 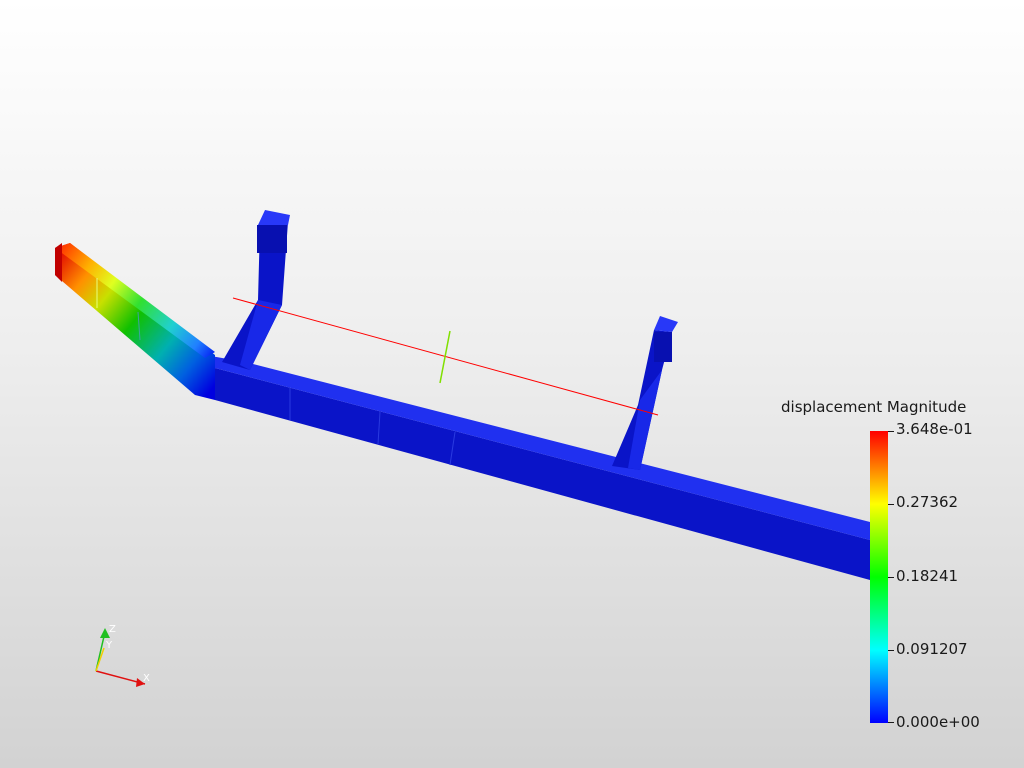 What do you see at coordinates (58, 262) in the screenshot?
I see `arm-end-cap` at bounding box center [58, 262].